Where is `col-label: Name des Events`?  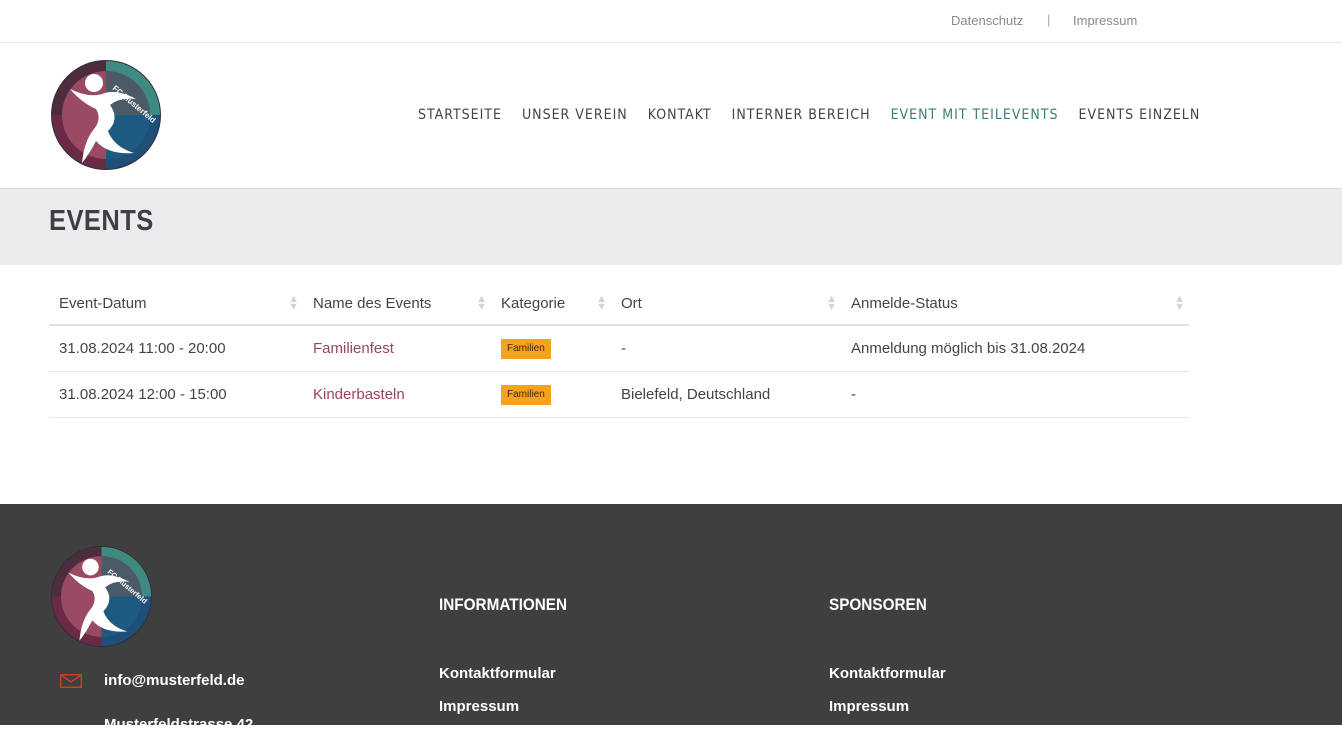
col-label: Name des Events is located at coordinates (372, 303).